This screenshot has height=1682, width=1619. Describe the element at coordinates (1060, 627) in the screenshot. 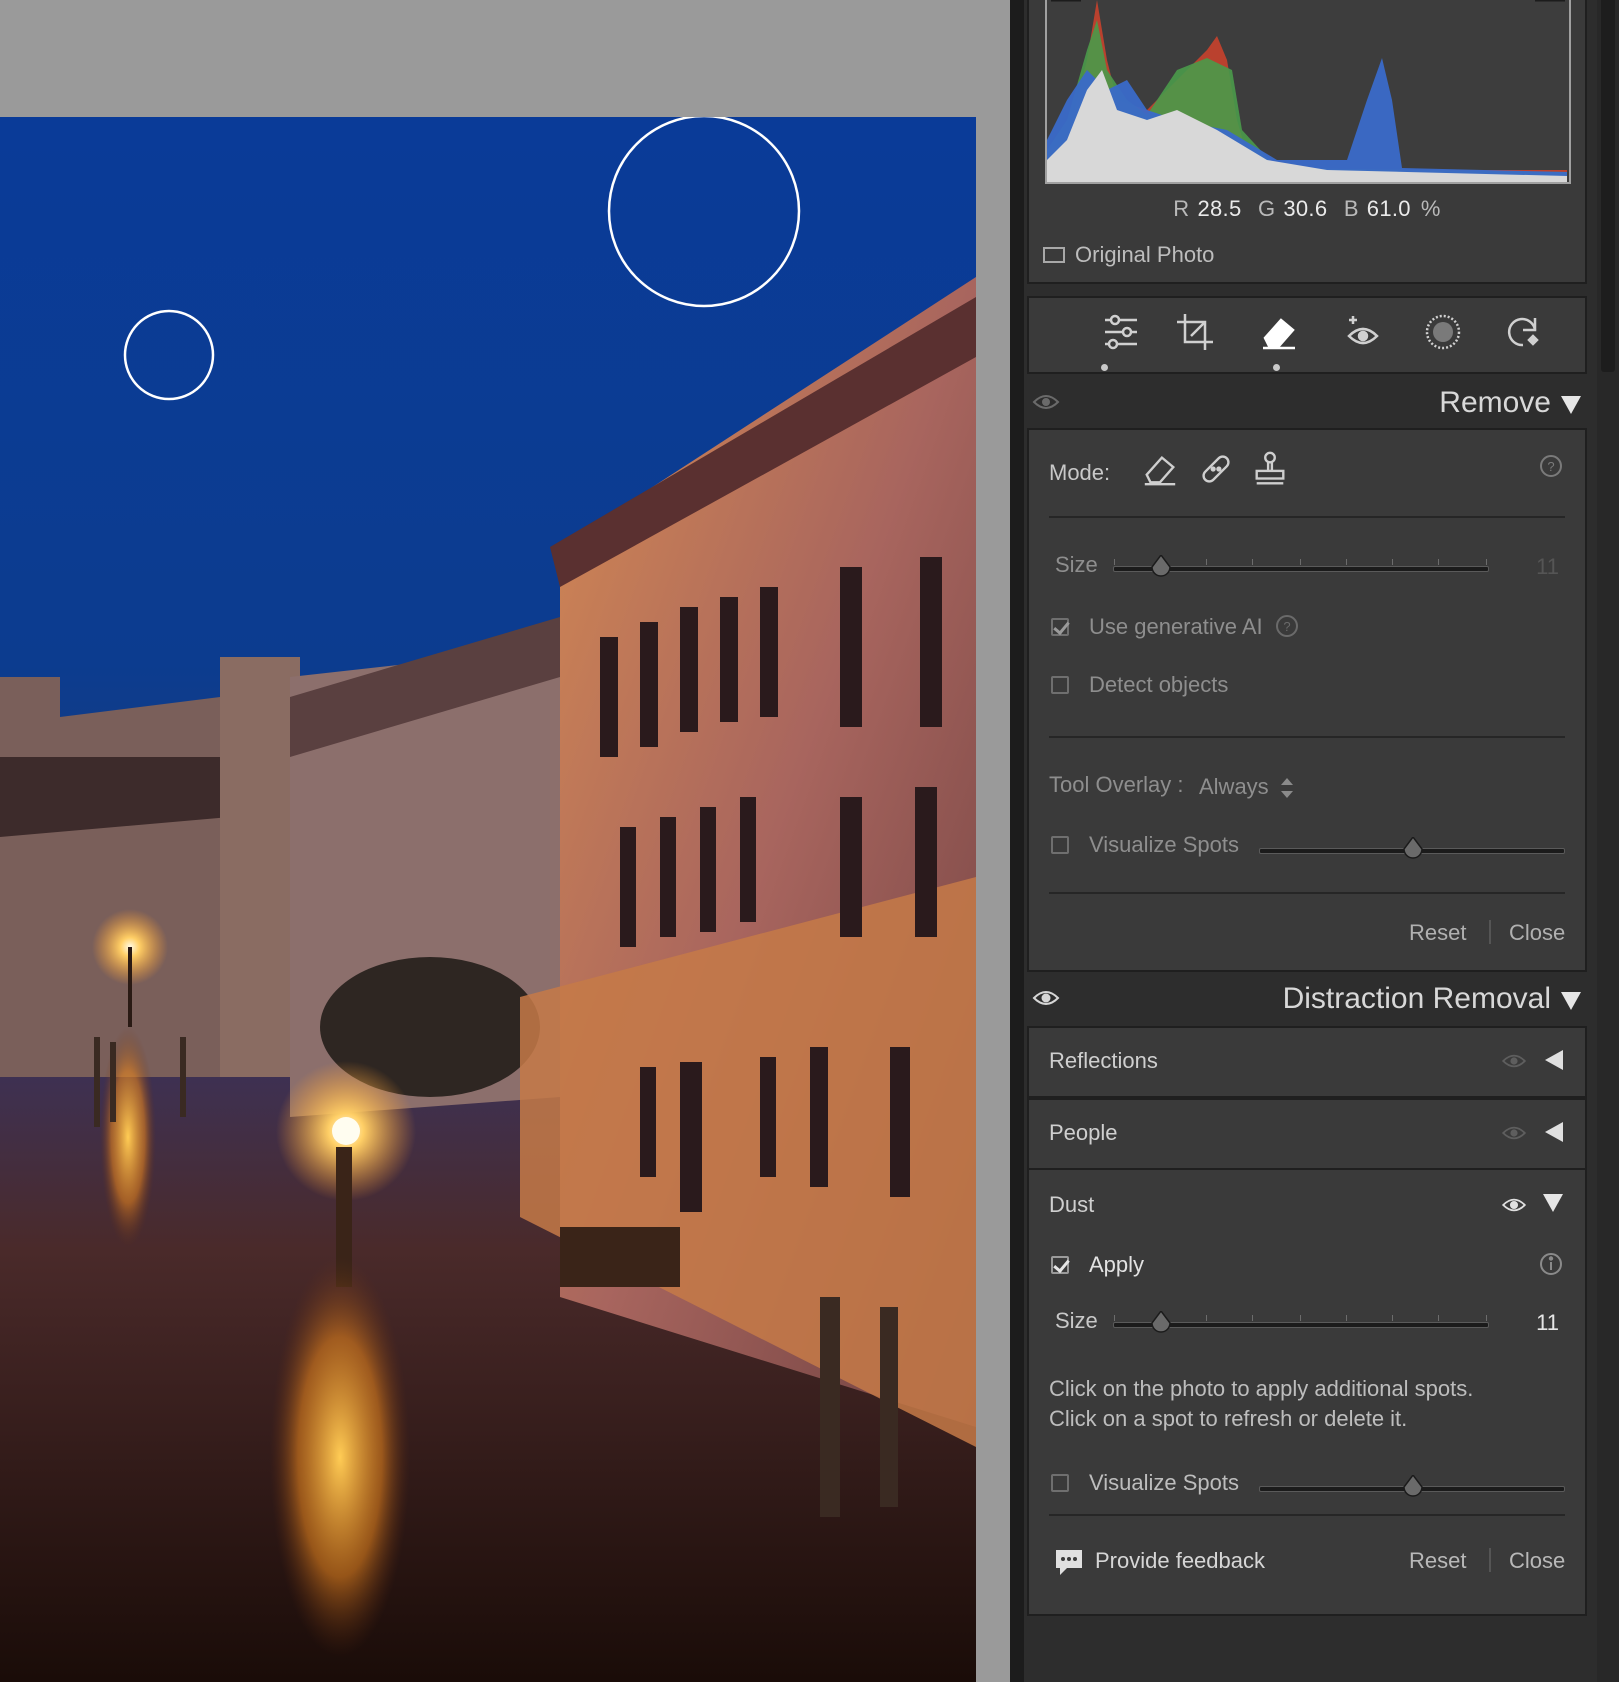

I see `generative-ai-checkbox` at that location.